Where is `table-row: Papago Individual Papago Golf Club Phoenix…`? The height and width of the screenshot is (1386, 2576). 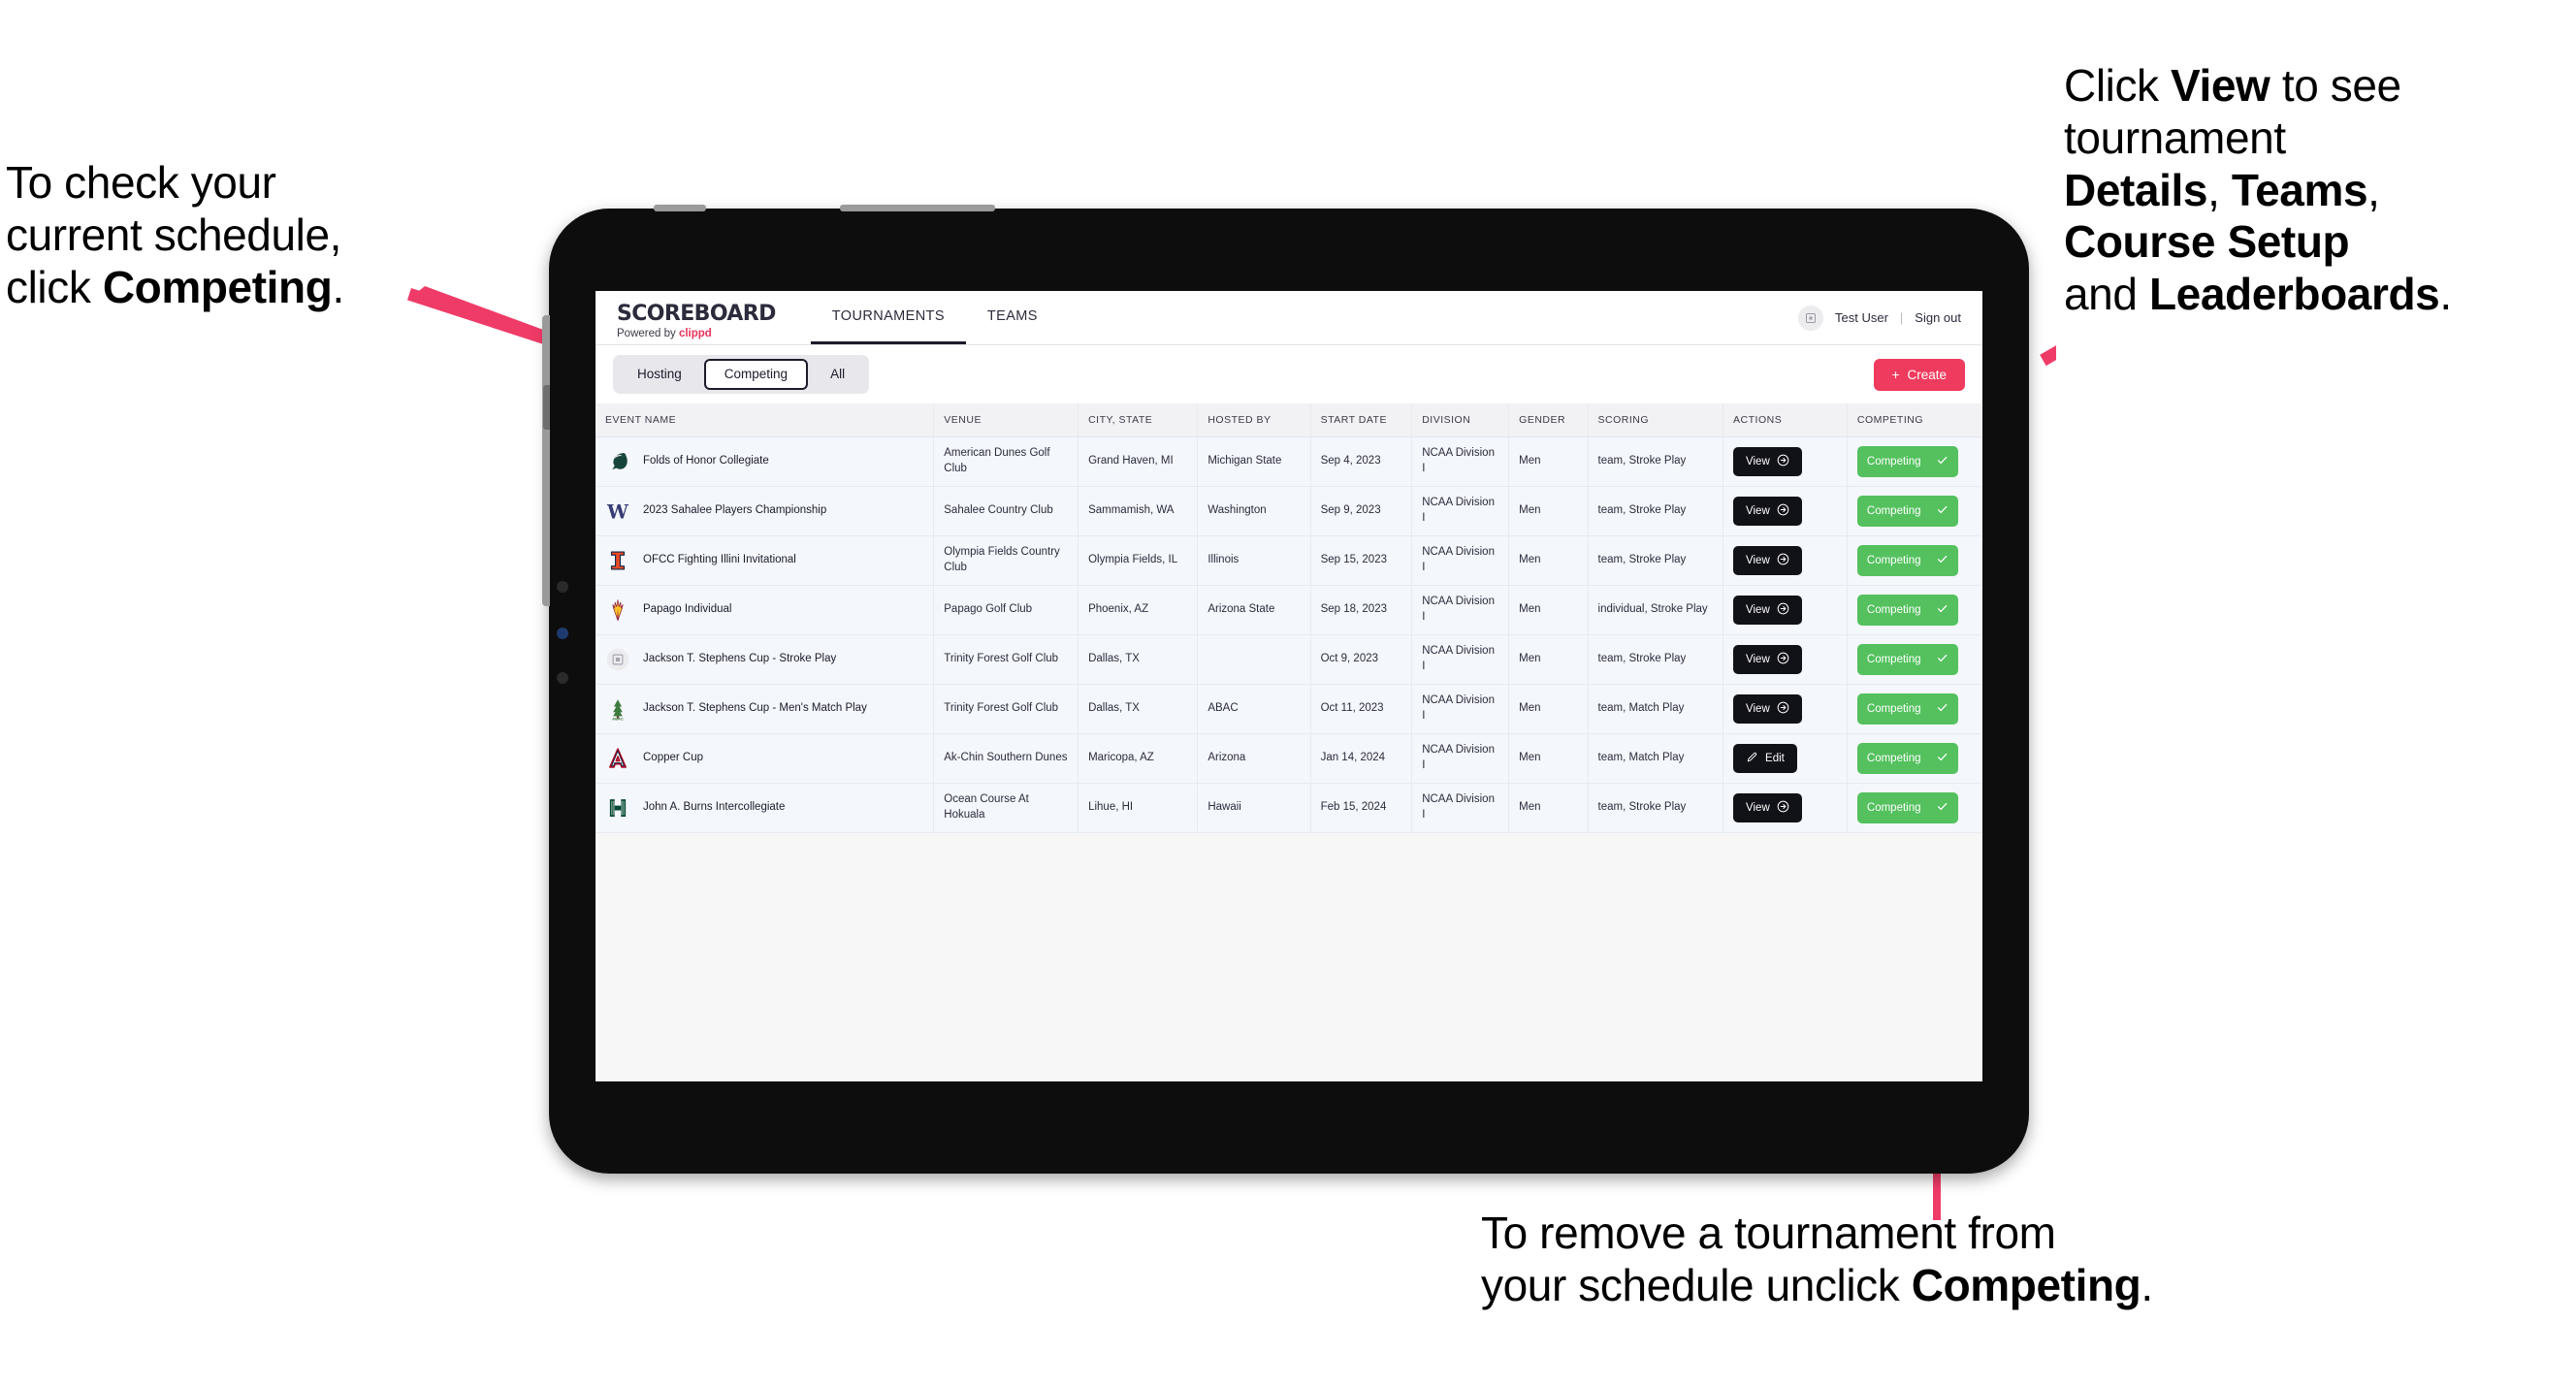 table-row: Papago Individual Papago Golf Club Phoenix… is located at coordinates (1289, 610).